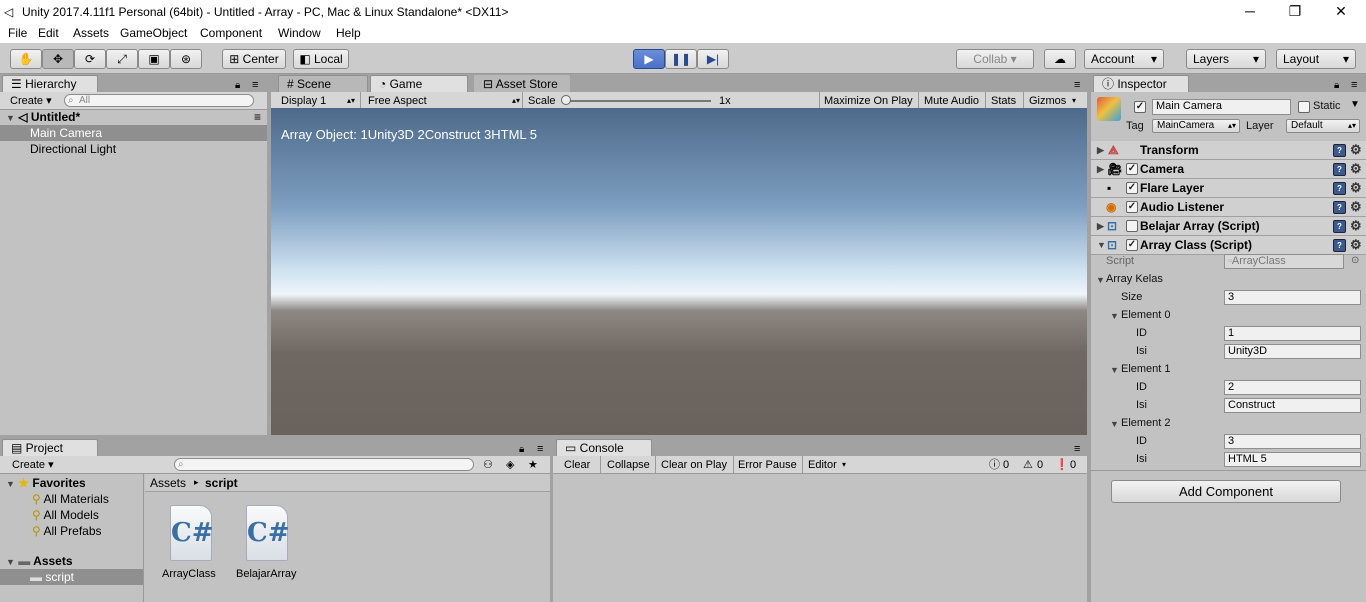 The width and height of the screenshot is (1366, 602). Describe the element at coordinates (90, 59) in the screenshot. I see `rotate-tool-icon: ⟳` at that location.